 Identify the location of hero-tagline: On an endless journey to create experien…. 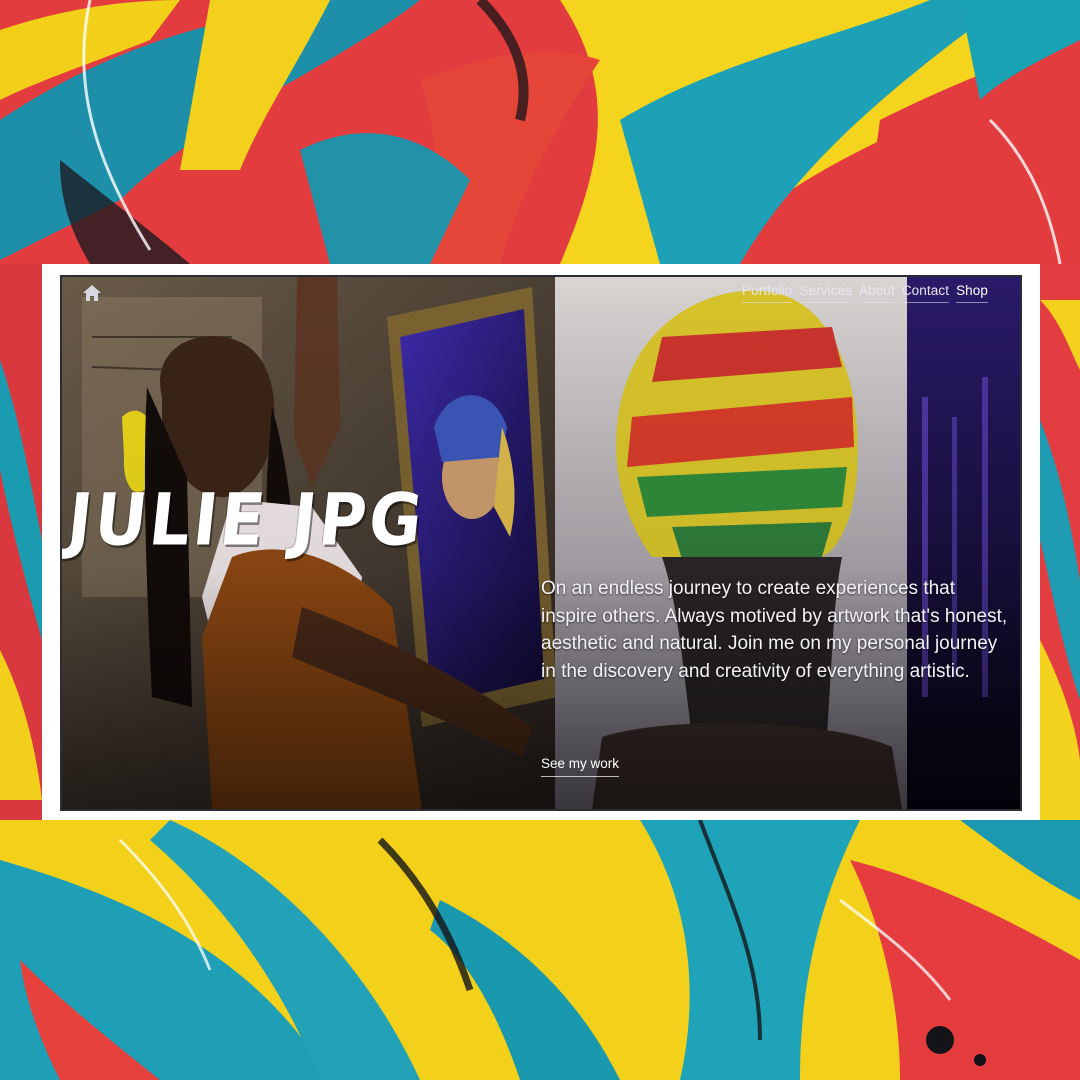
(774, 630).